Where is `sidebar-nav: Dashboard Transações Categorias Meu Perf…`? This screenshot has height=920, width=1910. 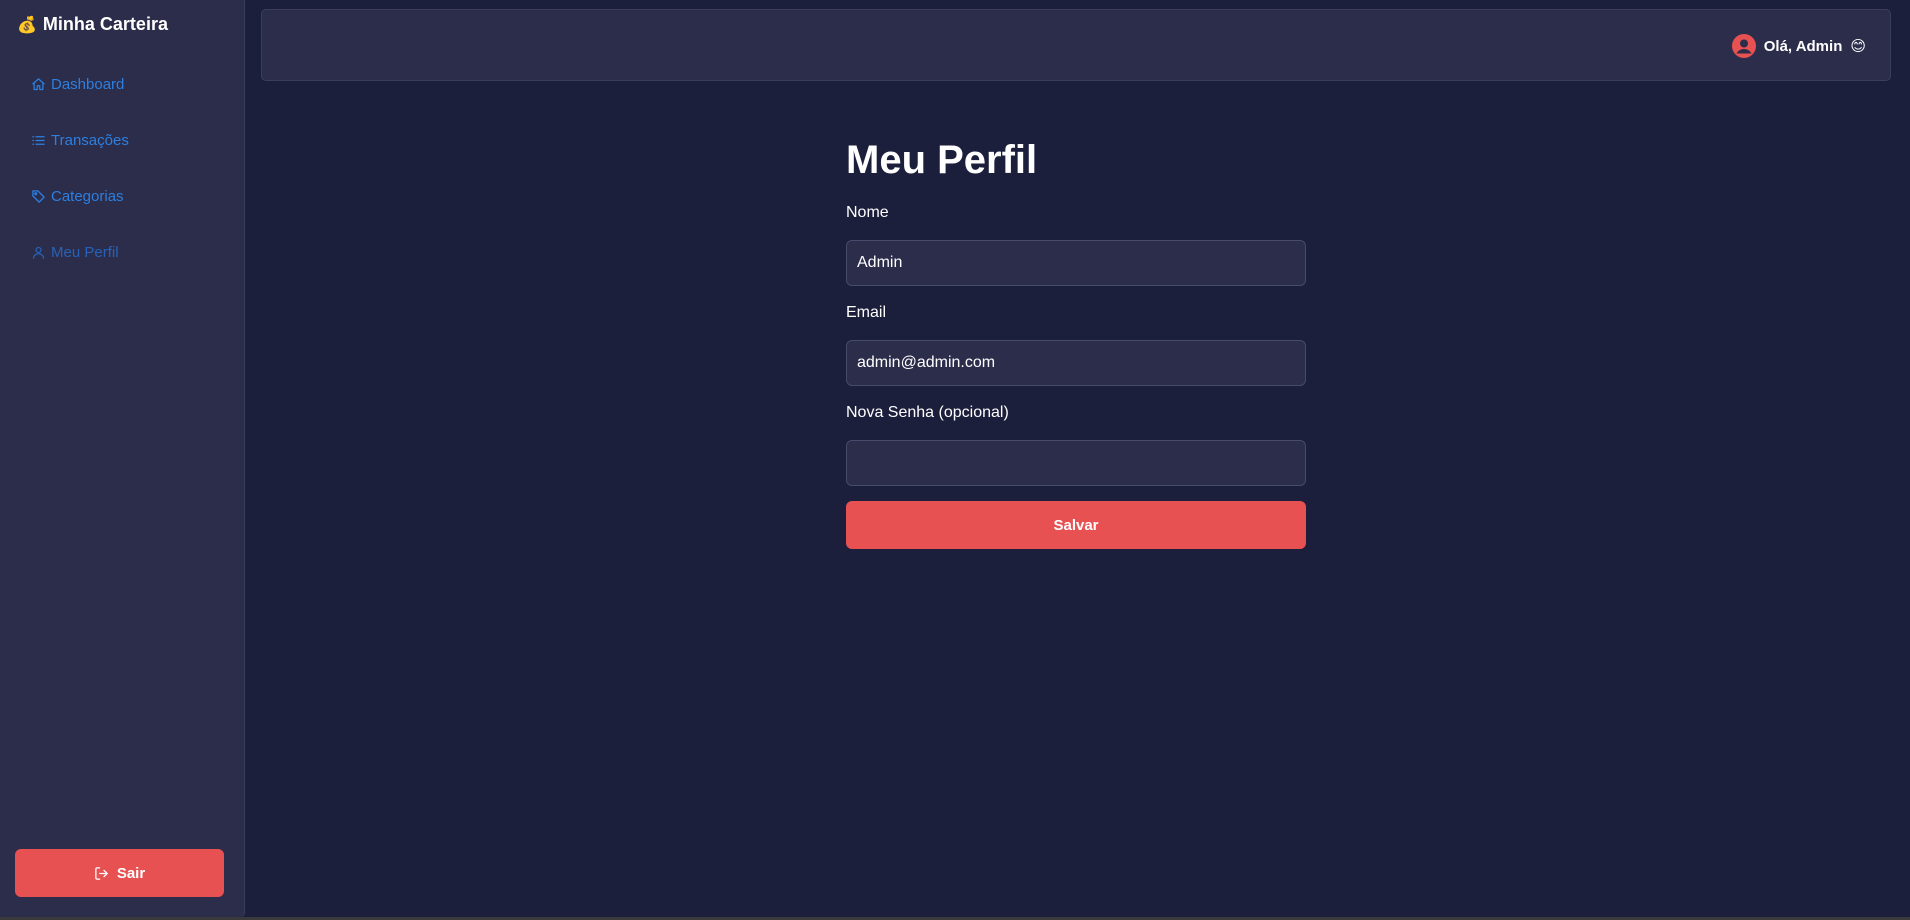 sidebar-nav: Dashboard Transações Categorias Meu Perf… is located at coordinates (80, 184).